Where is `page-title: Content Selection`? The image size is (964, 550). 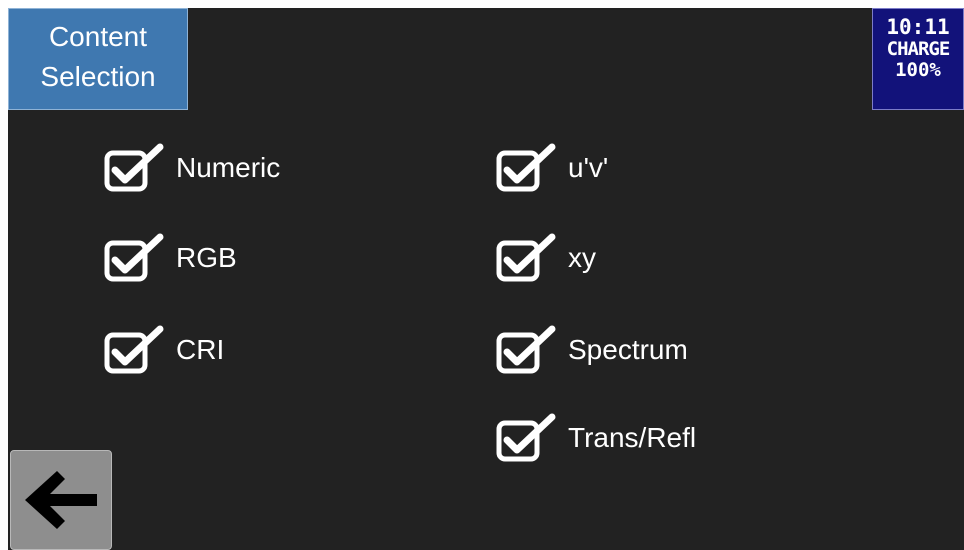 page-title: Content Selection is located at coordinates (98, 59).